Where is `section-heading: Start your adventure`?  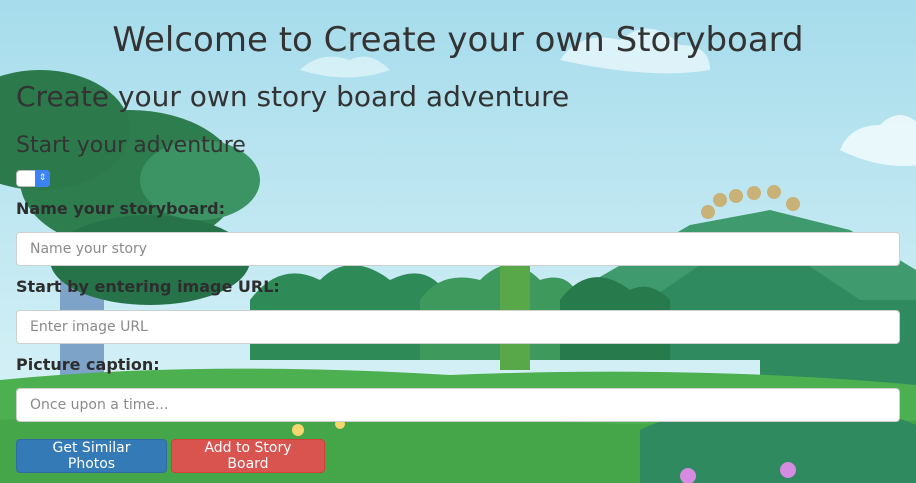
section-heading: Start your adventure is located at coordinates (131, 145).